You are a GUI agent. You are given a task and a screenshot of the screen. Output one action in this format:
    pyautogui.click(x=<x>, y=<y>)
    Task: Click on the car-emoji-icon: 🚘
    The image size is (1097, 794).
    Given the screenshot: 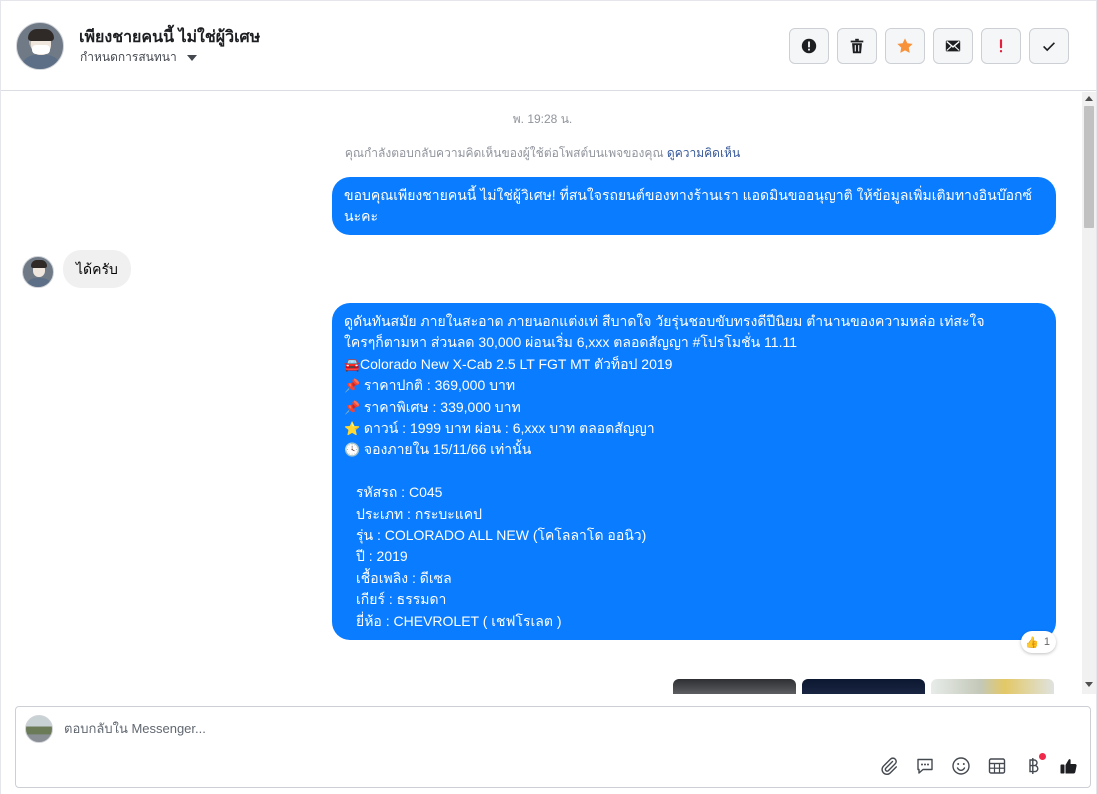 What is the action you would take?
    pyautogui.click(x=352, y=364)
    